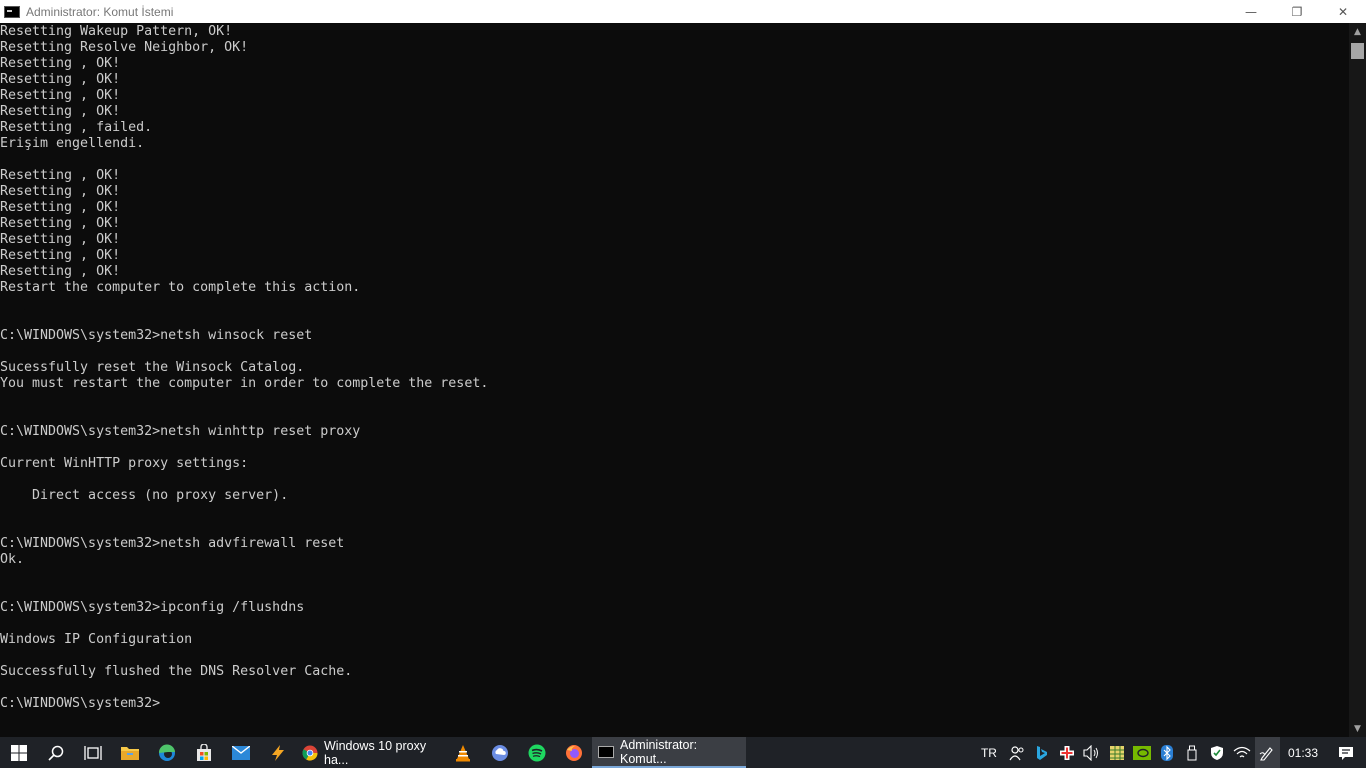  Describe the element at coordinates (1067, 752) in the screenshot. I see `medical-cross-icon` at that location.